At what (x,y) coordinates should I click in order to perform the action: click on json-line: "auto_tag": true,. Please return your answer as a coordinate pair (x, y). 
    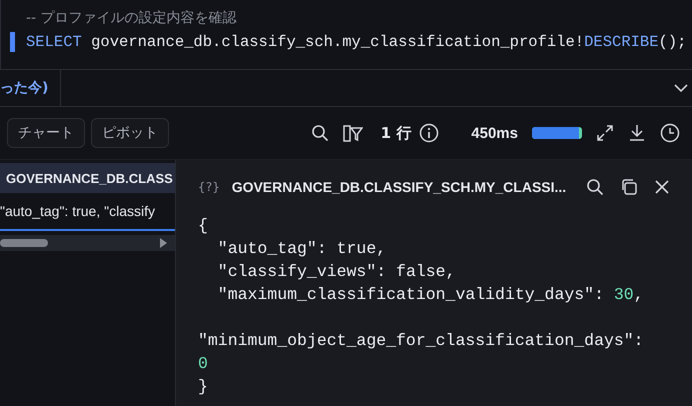
    Looking at the image, I should click on (301, 249).